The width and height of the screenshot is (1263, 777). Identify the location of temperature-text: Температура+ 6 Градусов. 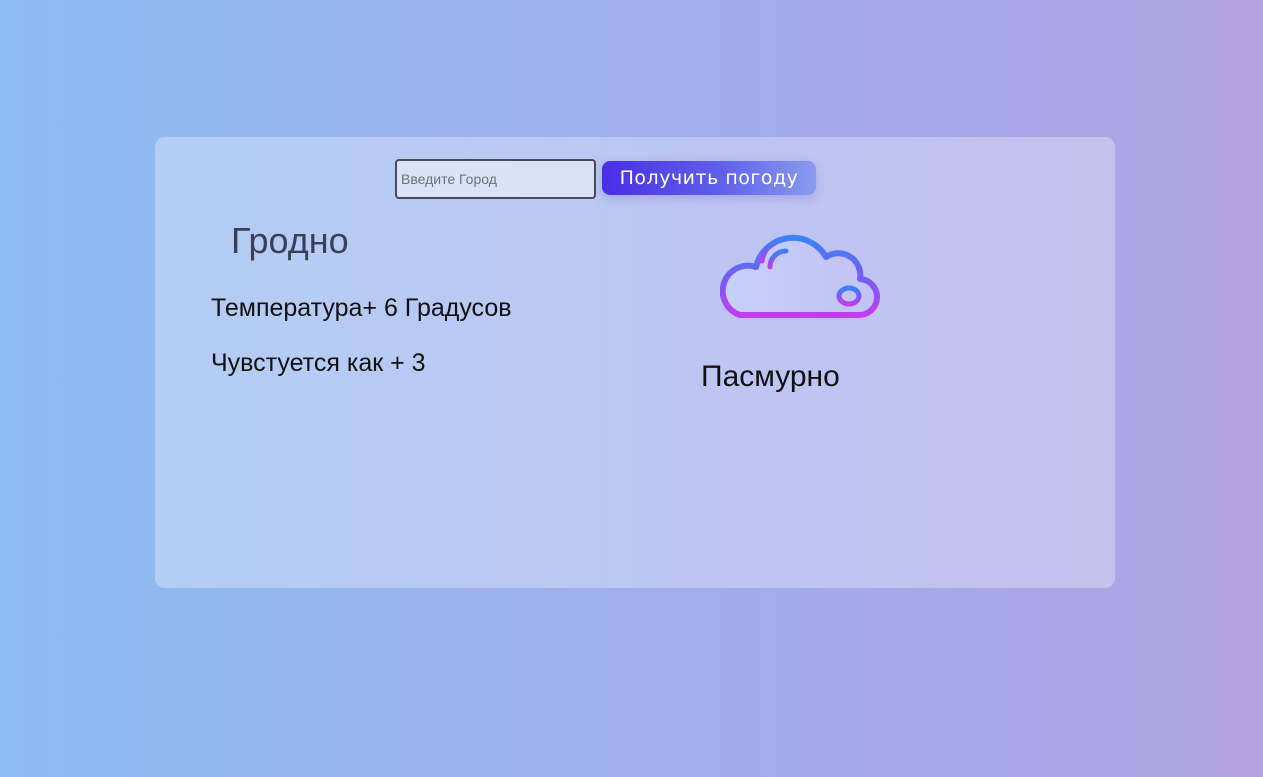
(361, 308).